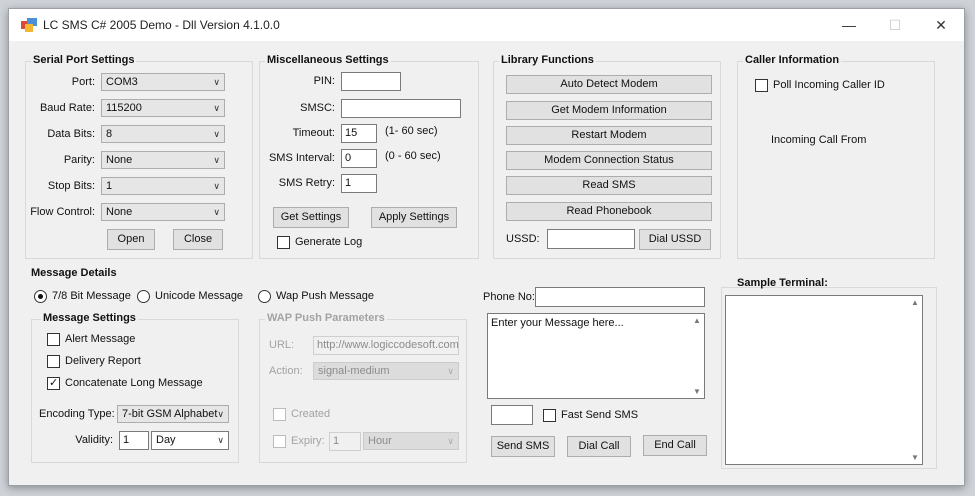 The image size is (975, 496). Describe the element at coordinates (371, 81) in the screenshot. I see `pin-input` at that location.